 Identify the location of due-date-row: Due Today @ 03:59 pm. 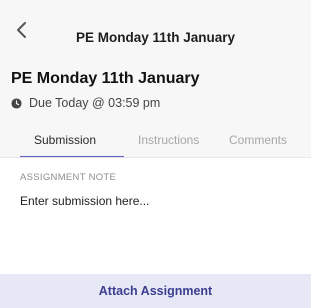
(85, 103).